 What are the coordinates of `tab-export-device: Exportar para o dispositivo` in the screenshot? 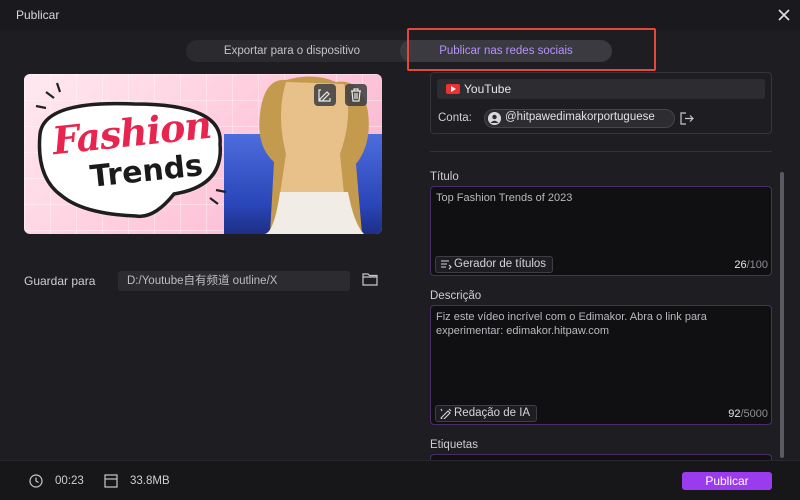 It's located at (292, 51).